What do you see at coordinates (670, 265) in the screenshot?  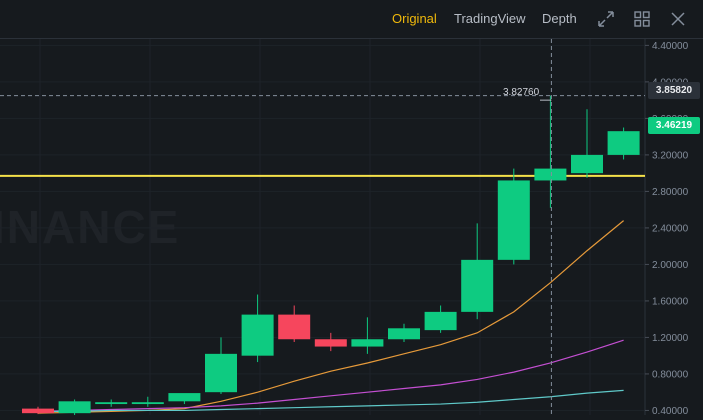 I see `y-tick-label: 2.00000` at bounding box center [670, 265].